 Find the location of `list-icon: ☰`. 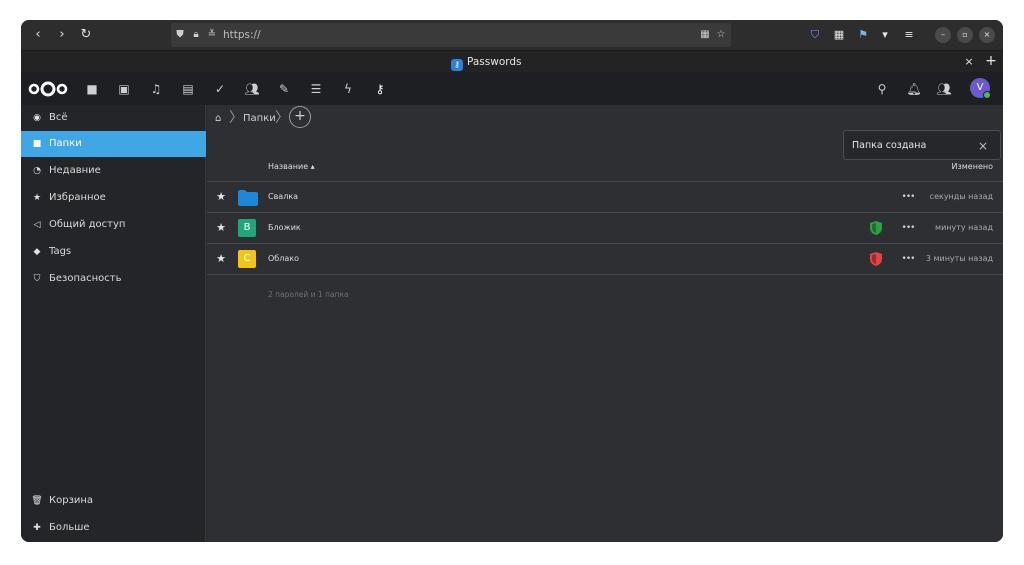

list-icon: ☰ is located at coordinates (316, 89).